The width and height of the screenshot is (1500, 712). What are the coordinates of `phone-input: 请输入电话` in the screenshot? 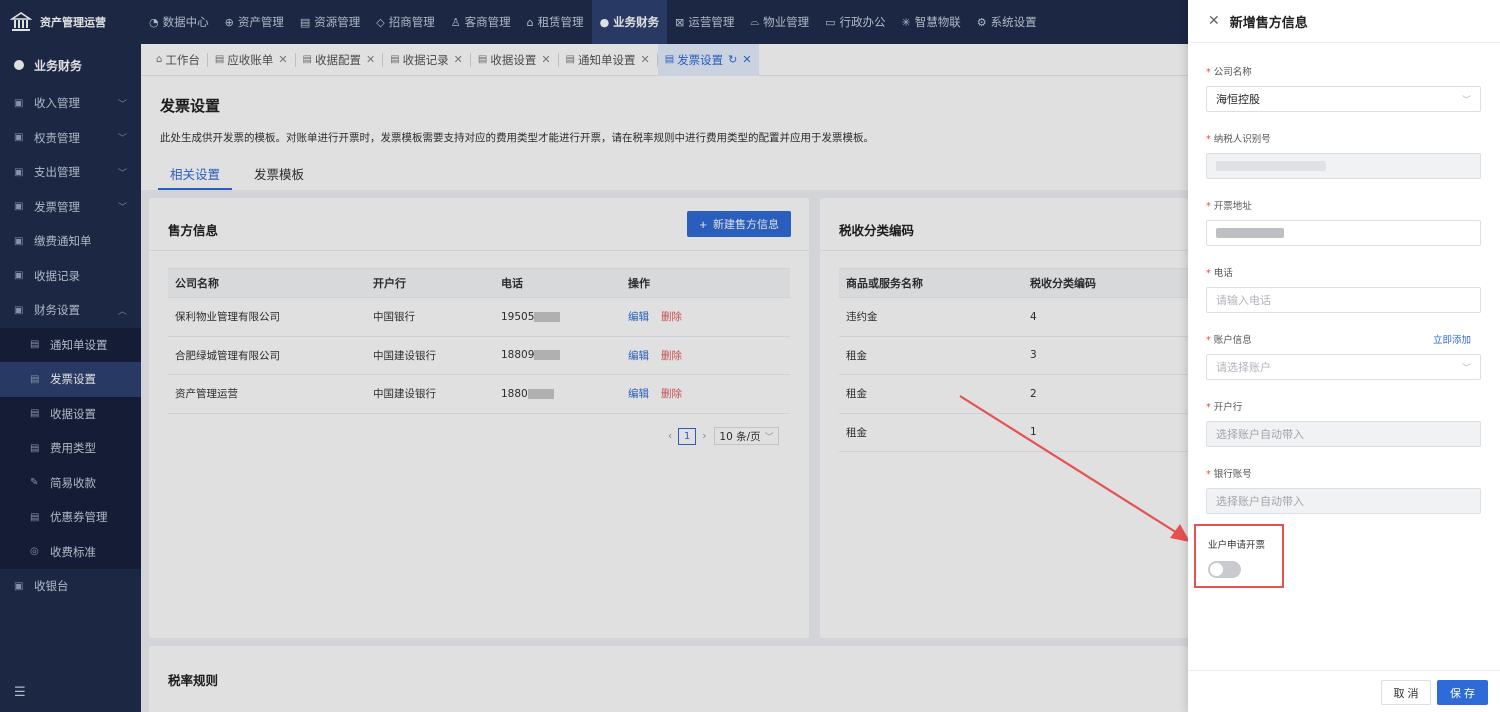 It's located at (1343, 300).